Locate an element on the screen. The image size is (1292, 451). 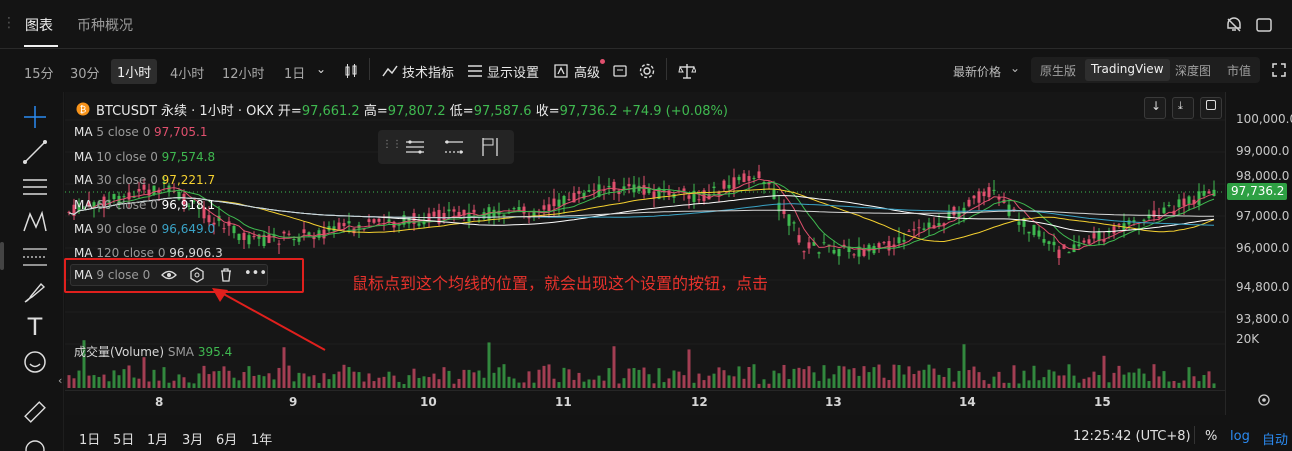
volume-legend: 成交量(Volume) SMA 395.4 is located at coordinates (153, 351).